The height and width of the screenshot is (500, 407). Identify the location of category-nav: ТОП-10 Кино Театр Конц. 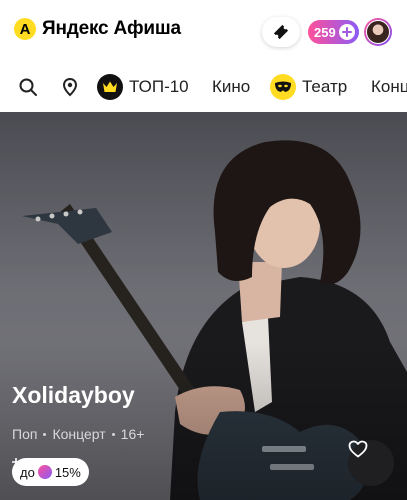
(203, 87).